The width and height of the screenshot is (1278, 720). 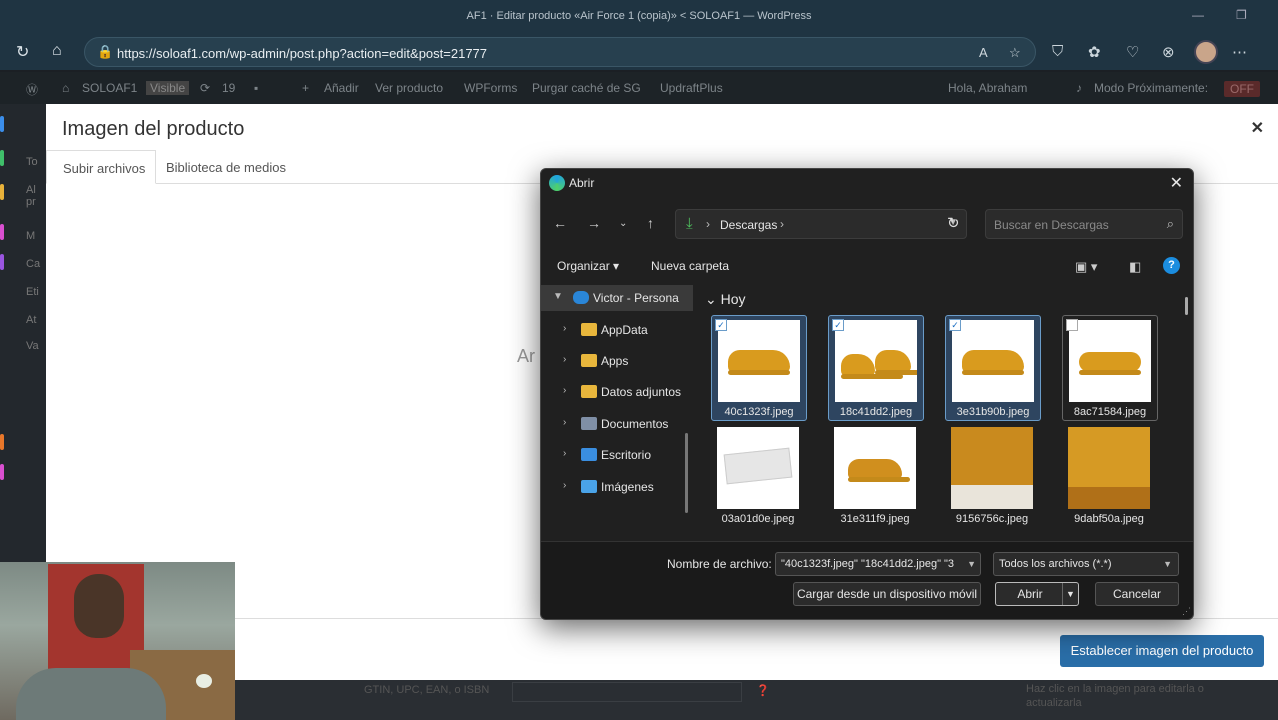 I want to click on new-folder-button: Nueva carpeta, so click(x=690, y=266).